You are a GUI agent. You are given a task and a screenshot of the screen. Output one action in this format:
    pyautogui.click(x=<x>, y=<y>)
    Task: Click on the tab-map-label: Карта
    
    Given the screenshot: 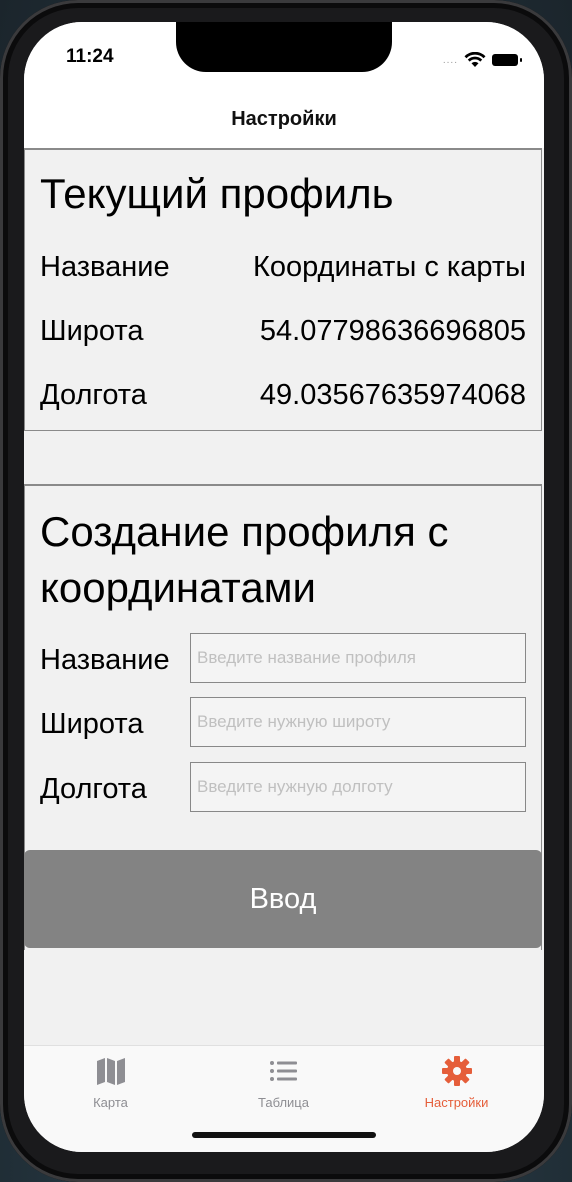 What is the action you would take?
    pyautogui.click(x=110, y=1102)
    